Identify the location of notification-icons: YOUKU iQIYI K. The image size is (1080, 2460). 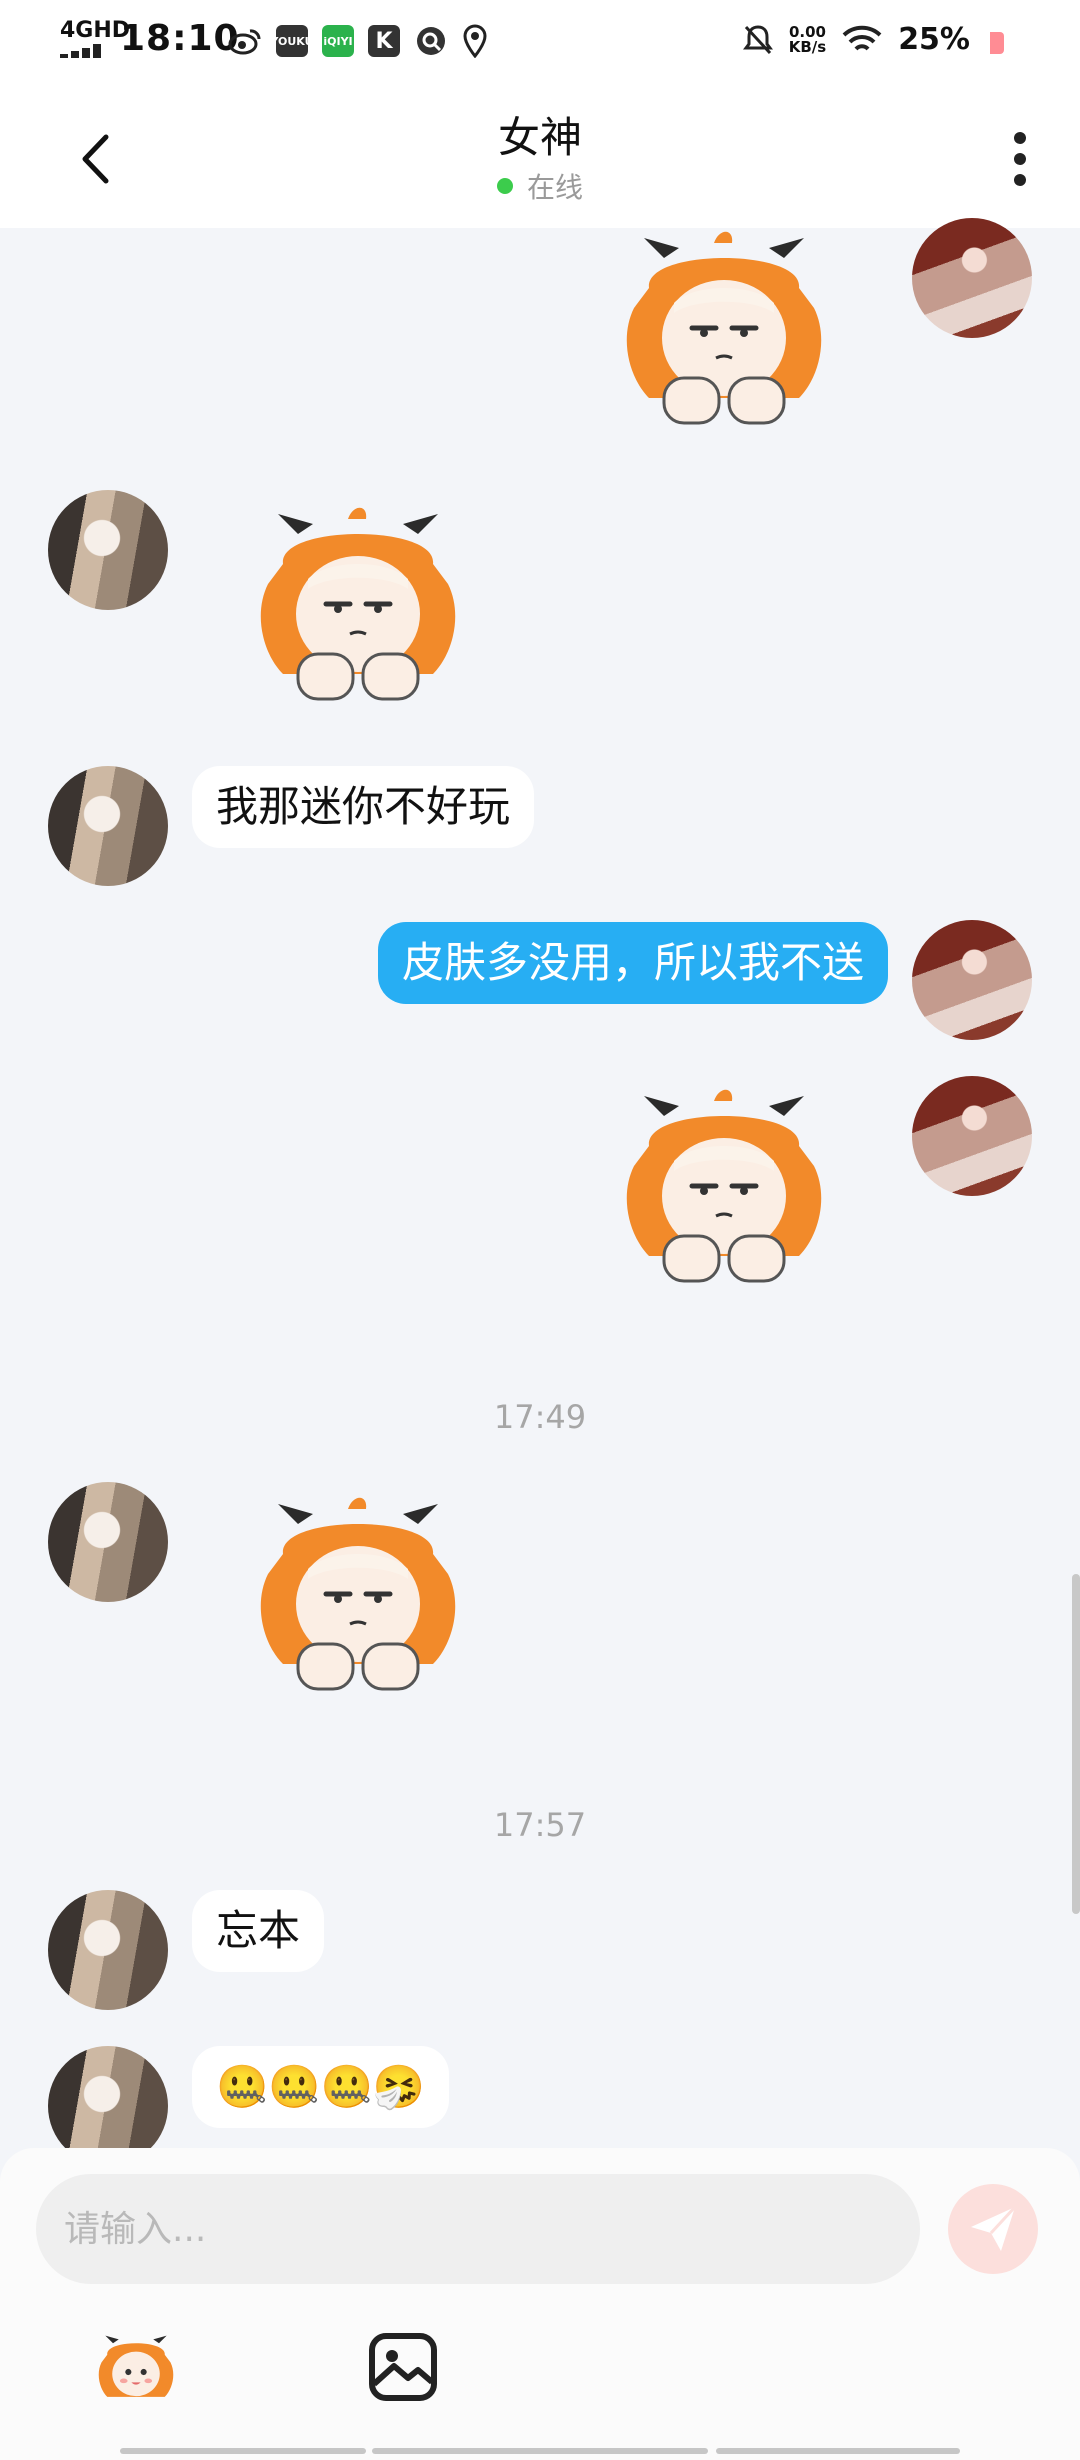
(358, 41).